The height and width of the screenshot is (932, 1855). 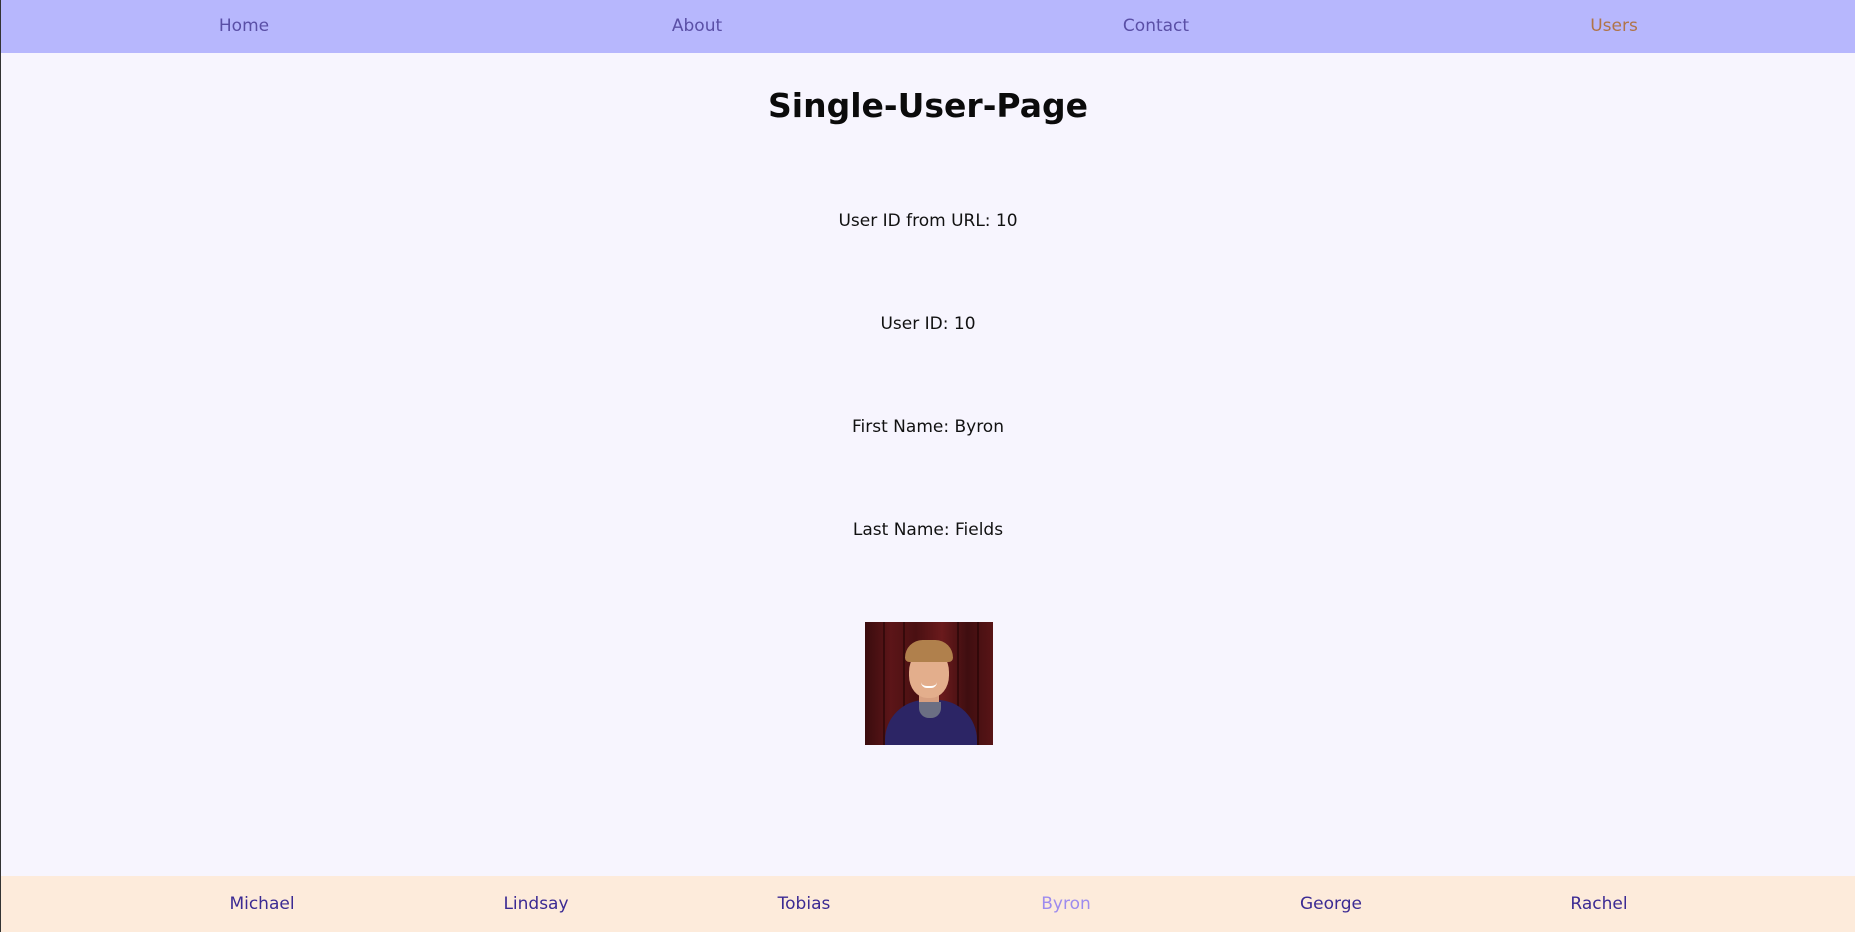 What do you see at coordinates (1614, 26) in the screenshot?
I see `nav-link-users: Users` at bounding box center [1614, 26].